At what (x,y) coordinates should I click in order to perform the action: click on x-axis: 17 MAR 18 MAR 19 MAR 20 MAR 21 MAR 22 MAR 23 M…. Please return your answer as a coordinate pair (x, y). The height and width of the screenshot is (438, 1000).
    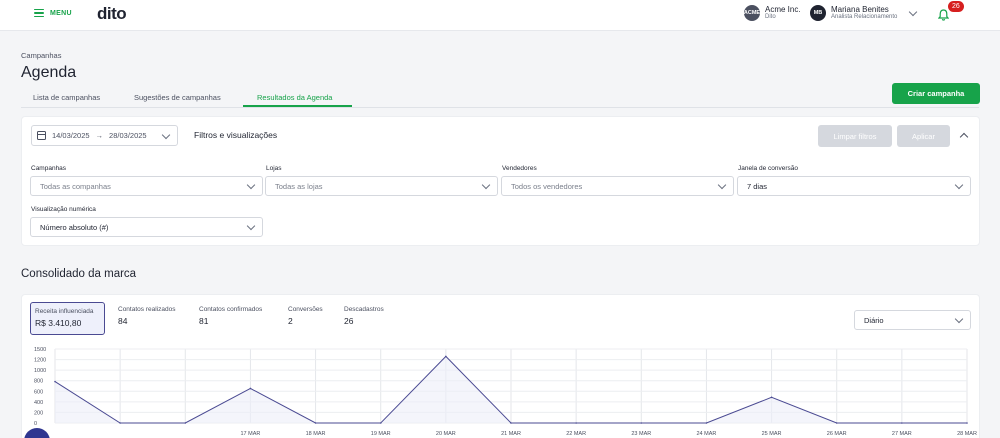
    Looking at the image, I should click on (608, 434).